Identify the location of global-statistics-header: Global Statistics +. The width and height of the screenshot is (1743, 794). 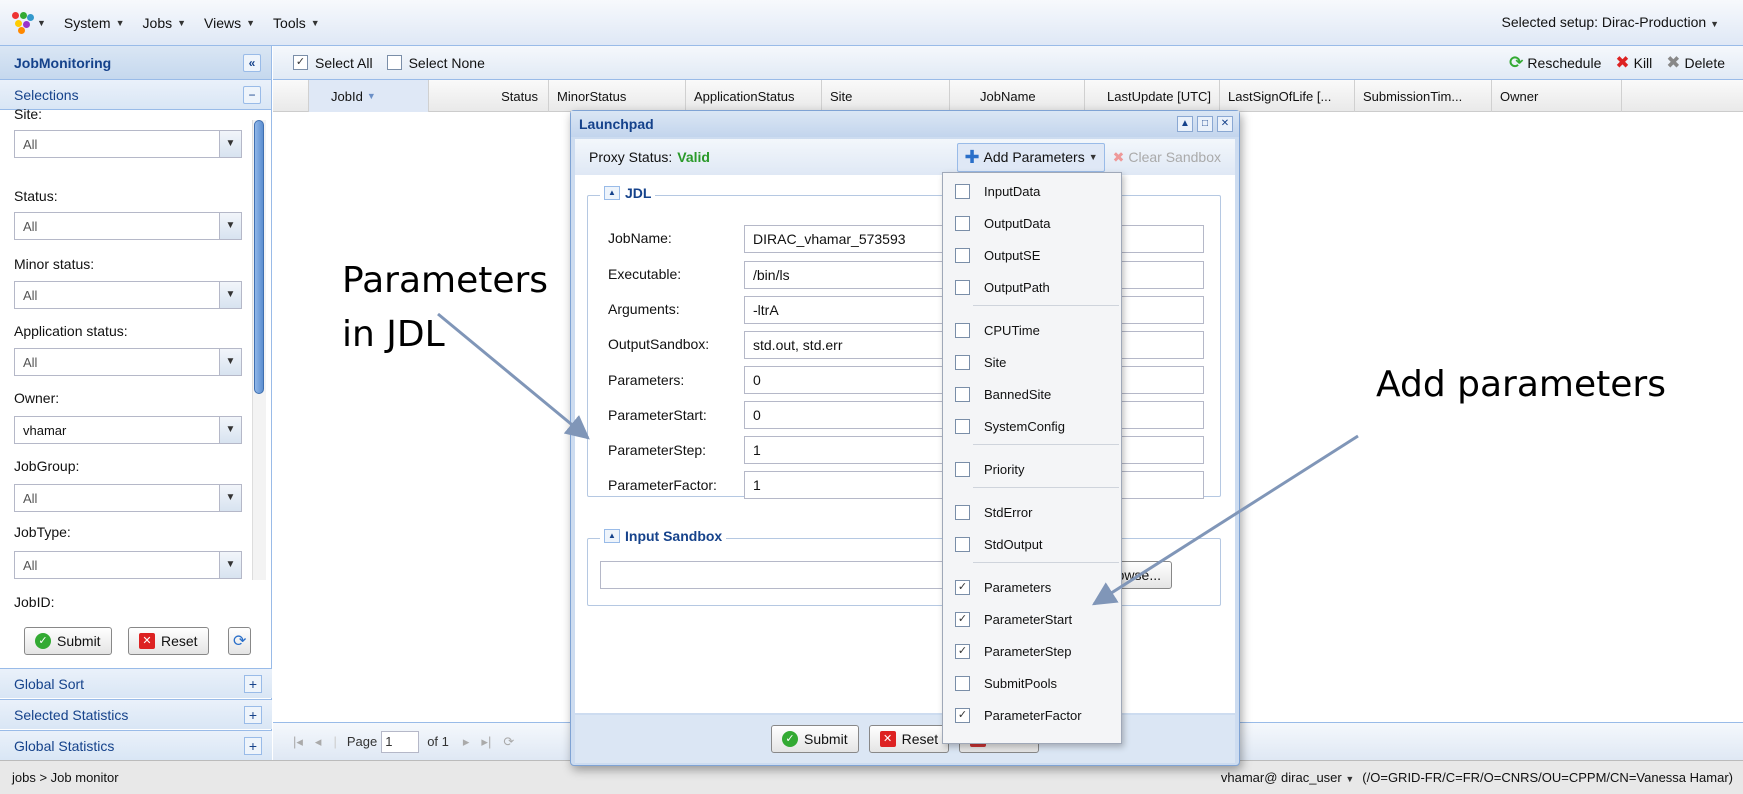
(136, 745).